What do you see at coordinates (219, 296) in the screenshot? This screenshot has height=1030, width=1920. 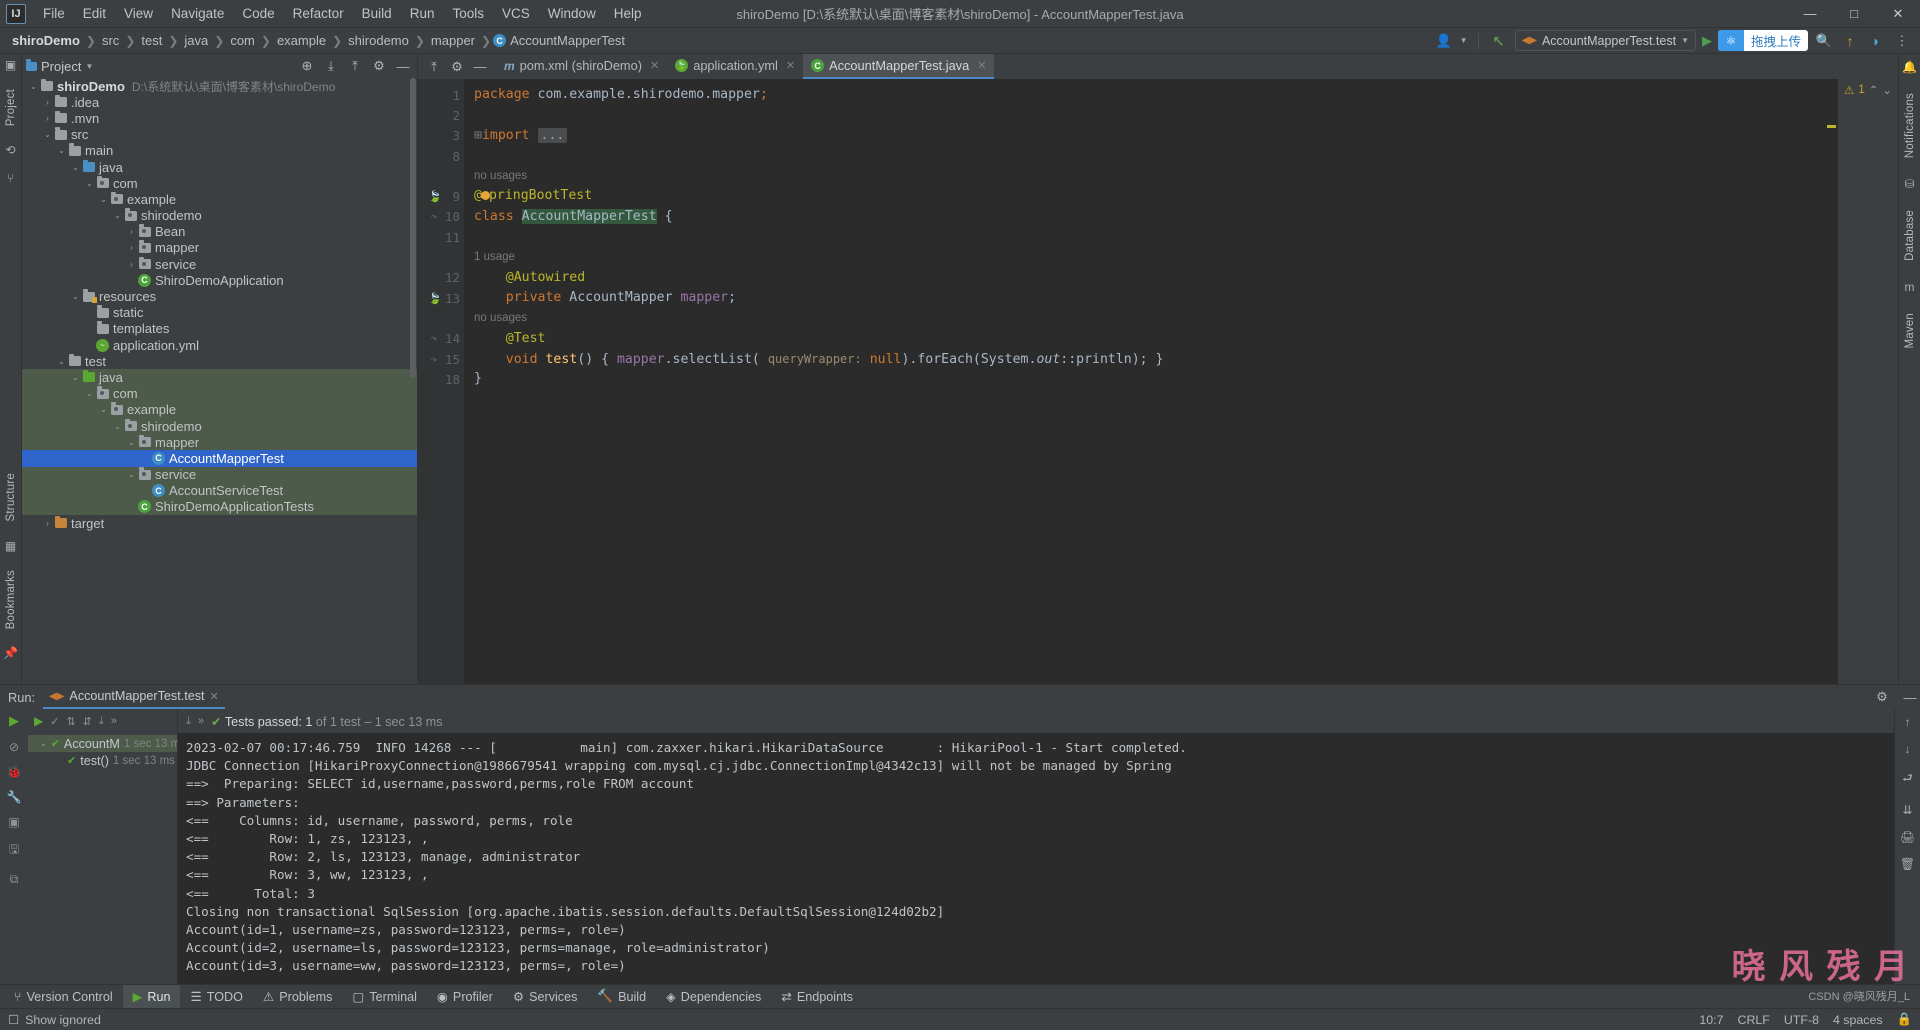 I see `tree-node-resources: ⌄ resources` at bounding box center [219, 296].